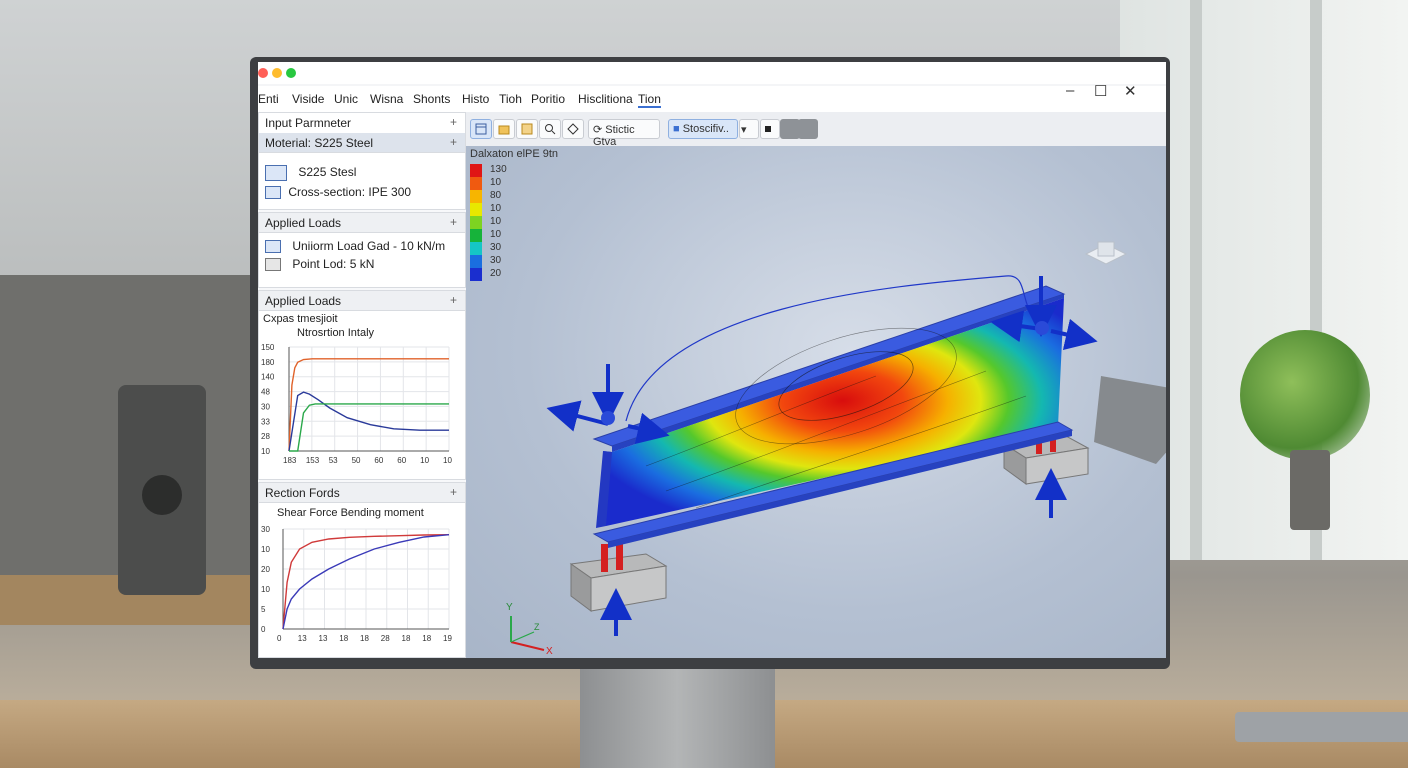 This screenshot has height=768, width=1408. I want to click on panel-header: Input Parmneter +, so click(362, 123).